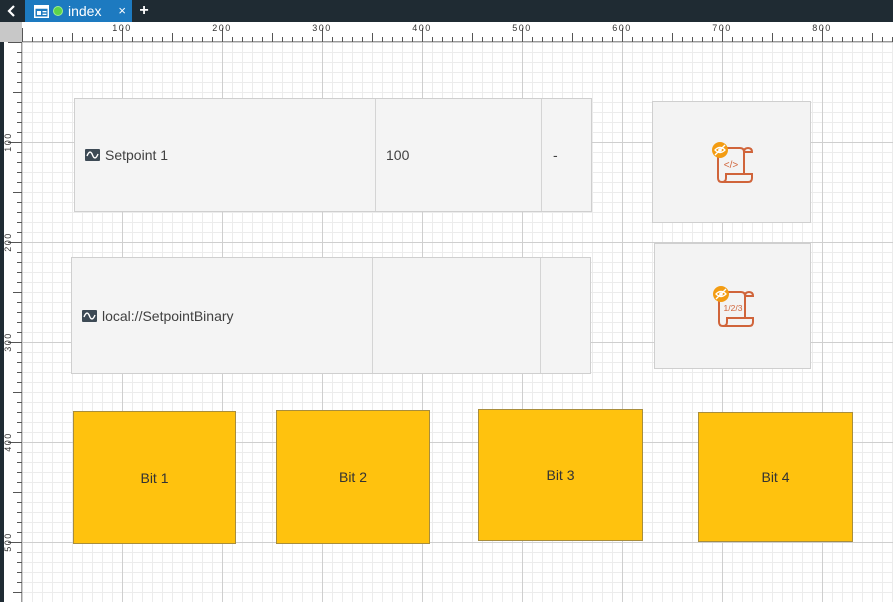 The image size is (893, 602). I want to click on back-button, so click(12, 11).